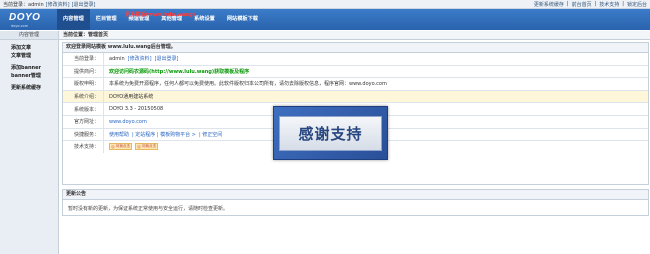  I want to click on sidebar-title: 内容管理, so click(29, 35).